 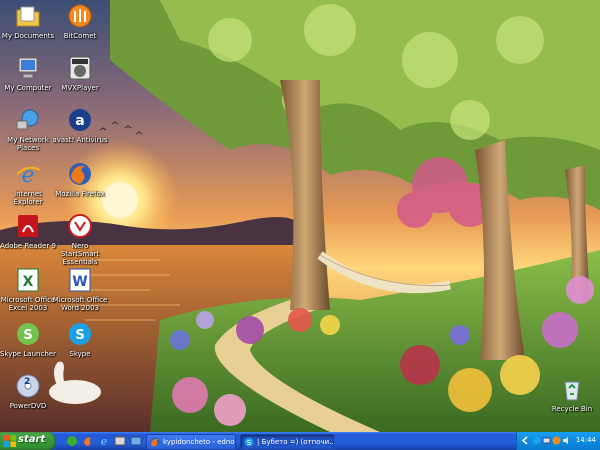 I want to click on quick-launch-desktop-icon, so click(x=136, y=441).